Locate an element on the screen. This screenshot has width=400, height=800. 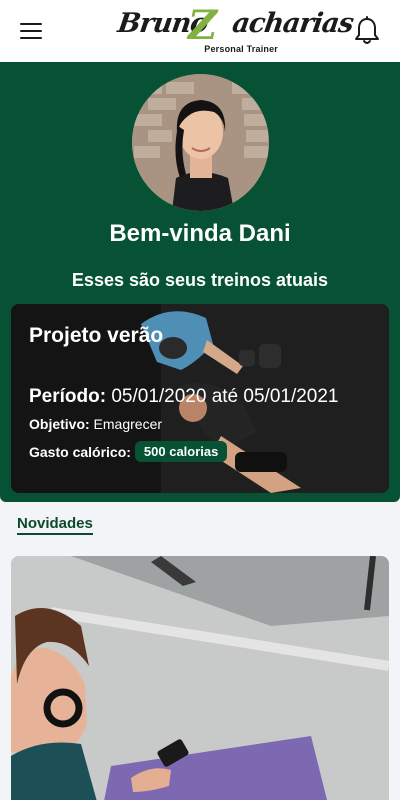
avatar-photo is located at coordinates (200, 142).